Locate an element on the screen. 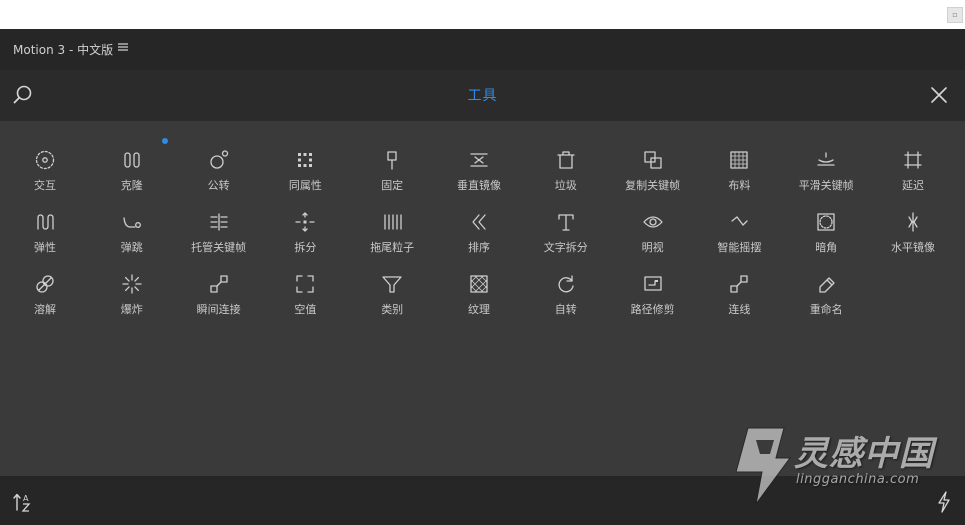  tool-dissolve: 溶解 is located at coordinates (45, 291).